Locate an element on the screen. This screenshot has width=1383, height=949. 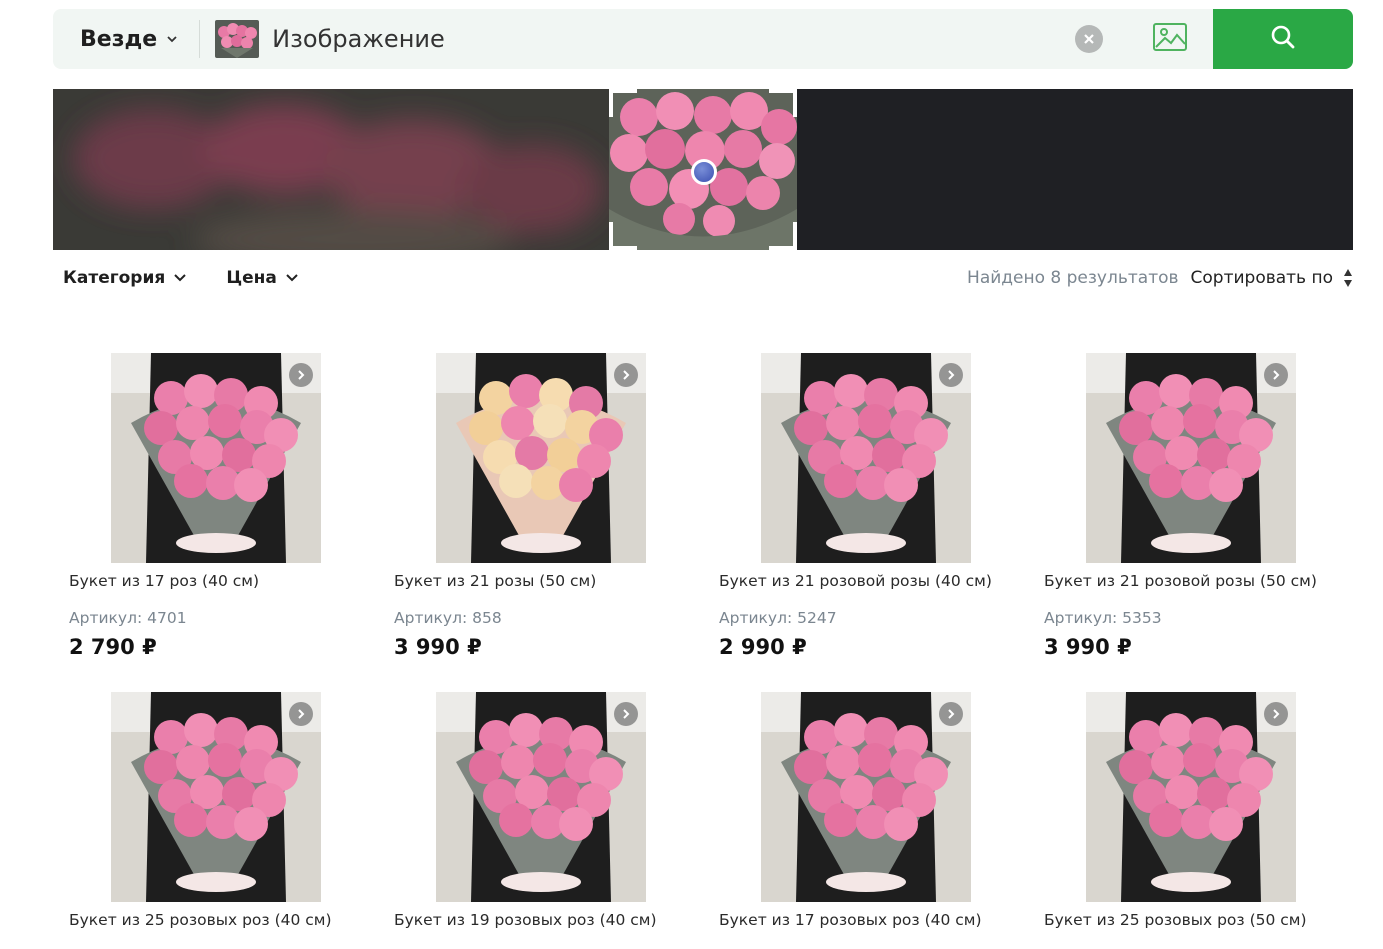
search-icon is located at coordinates (1283, 39).